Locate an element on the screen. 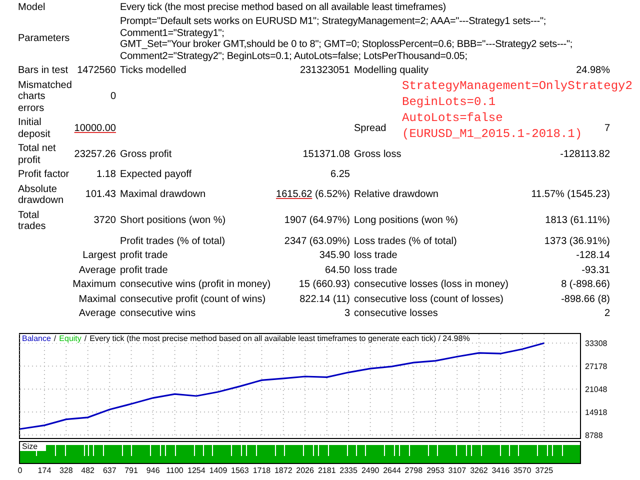 The image size is (640, 480). field-label: consecutive loss (count of losses) is located at coordinates (429, 299).